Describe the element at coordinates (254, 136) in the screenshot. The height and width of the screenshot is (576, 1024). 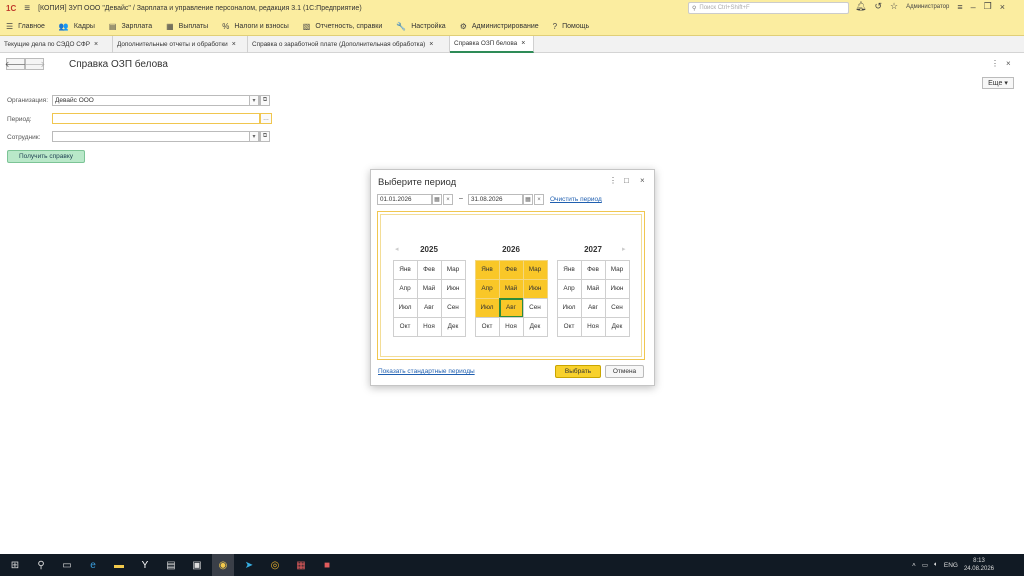
I see `employee-dropdown-icon: ▾` at that location.